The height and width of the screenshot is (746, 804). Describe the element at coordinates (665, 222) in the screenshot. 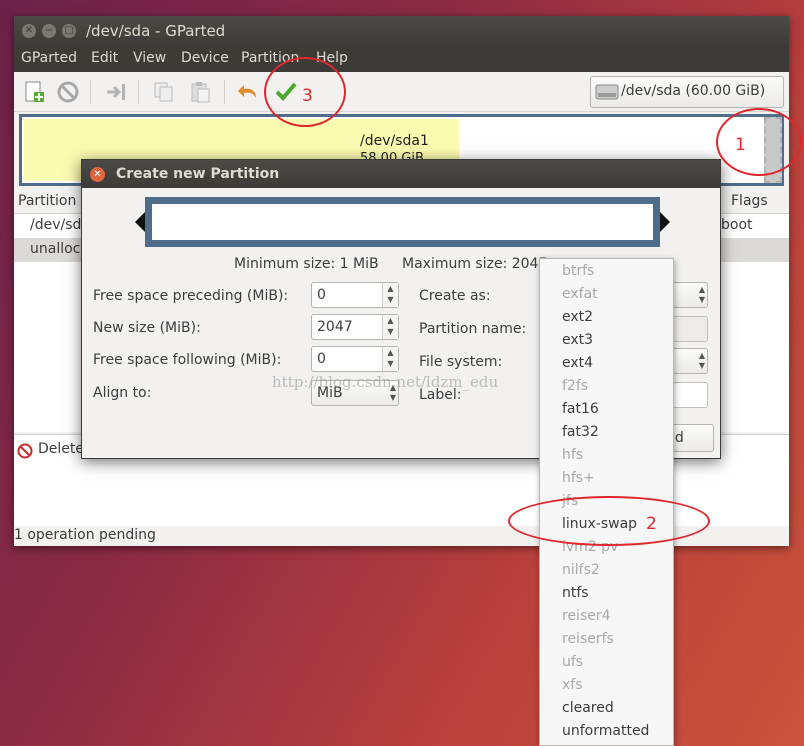

I see `resize-right-handle-icon` at that location.